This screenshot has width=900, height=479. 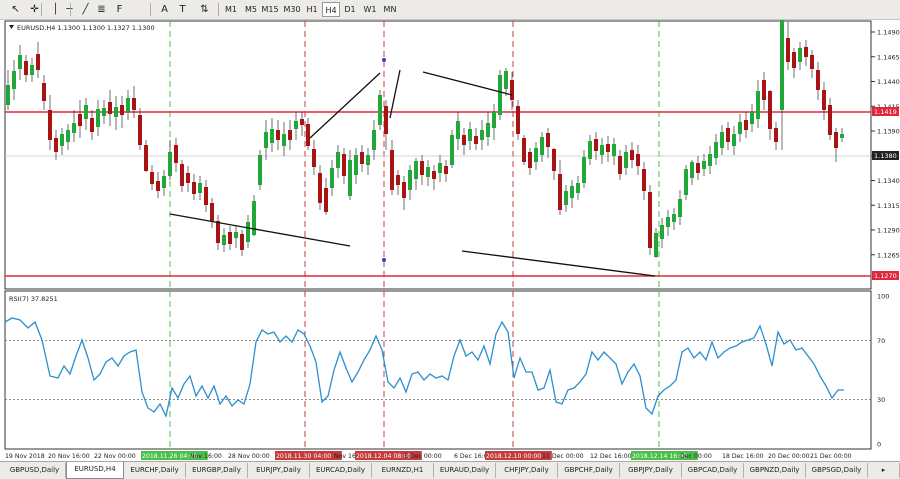 What do you see at coordinates (837, 470) in the screenshot?
I see `chart-tab-gbpsgd-daily: GBPSGD,Daily` at bounding box center [837, 470].